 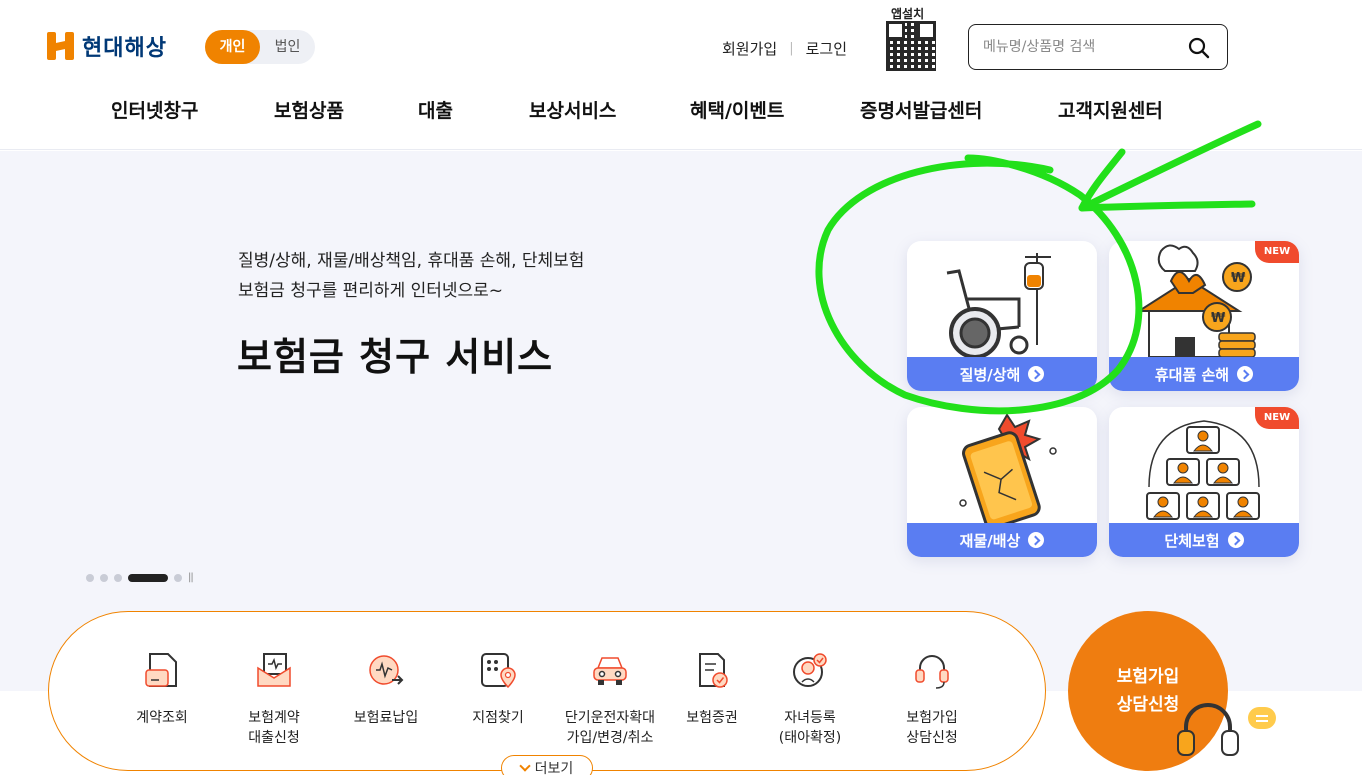 I want to click on car-icon, so click(x=610, y=671).